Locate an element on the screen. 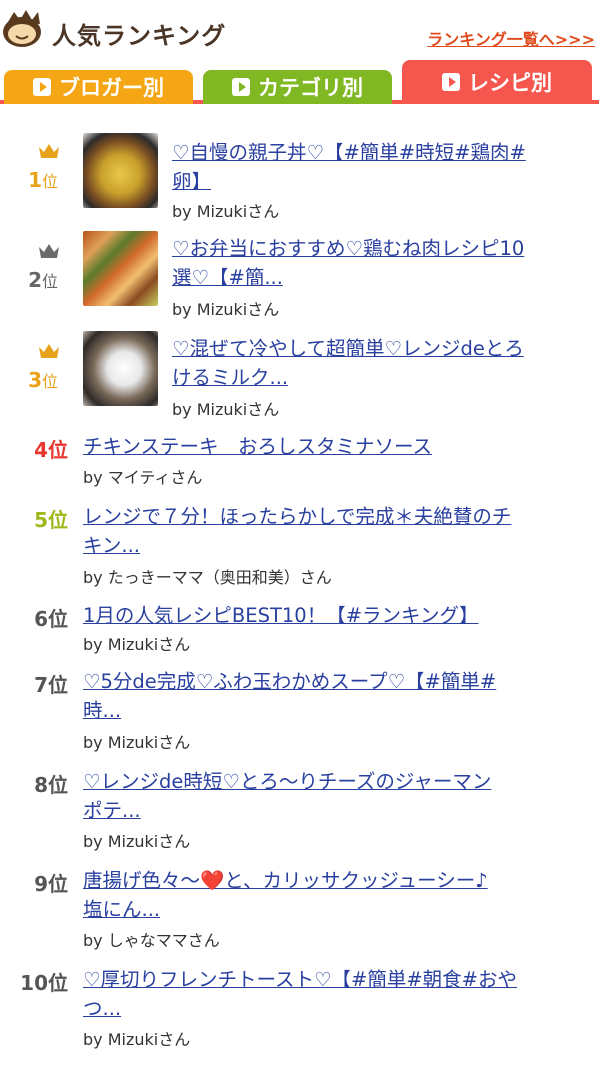 The image size is (599, 1065). tab-recipe: レシピ別 is located at coordinates (497, 82).